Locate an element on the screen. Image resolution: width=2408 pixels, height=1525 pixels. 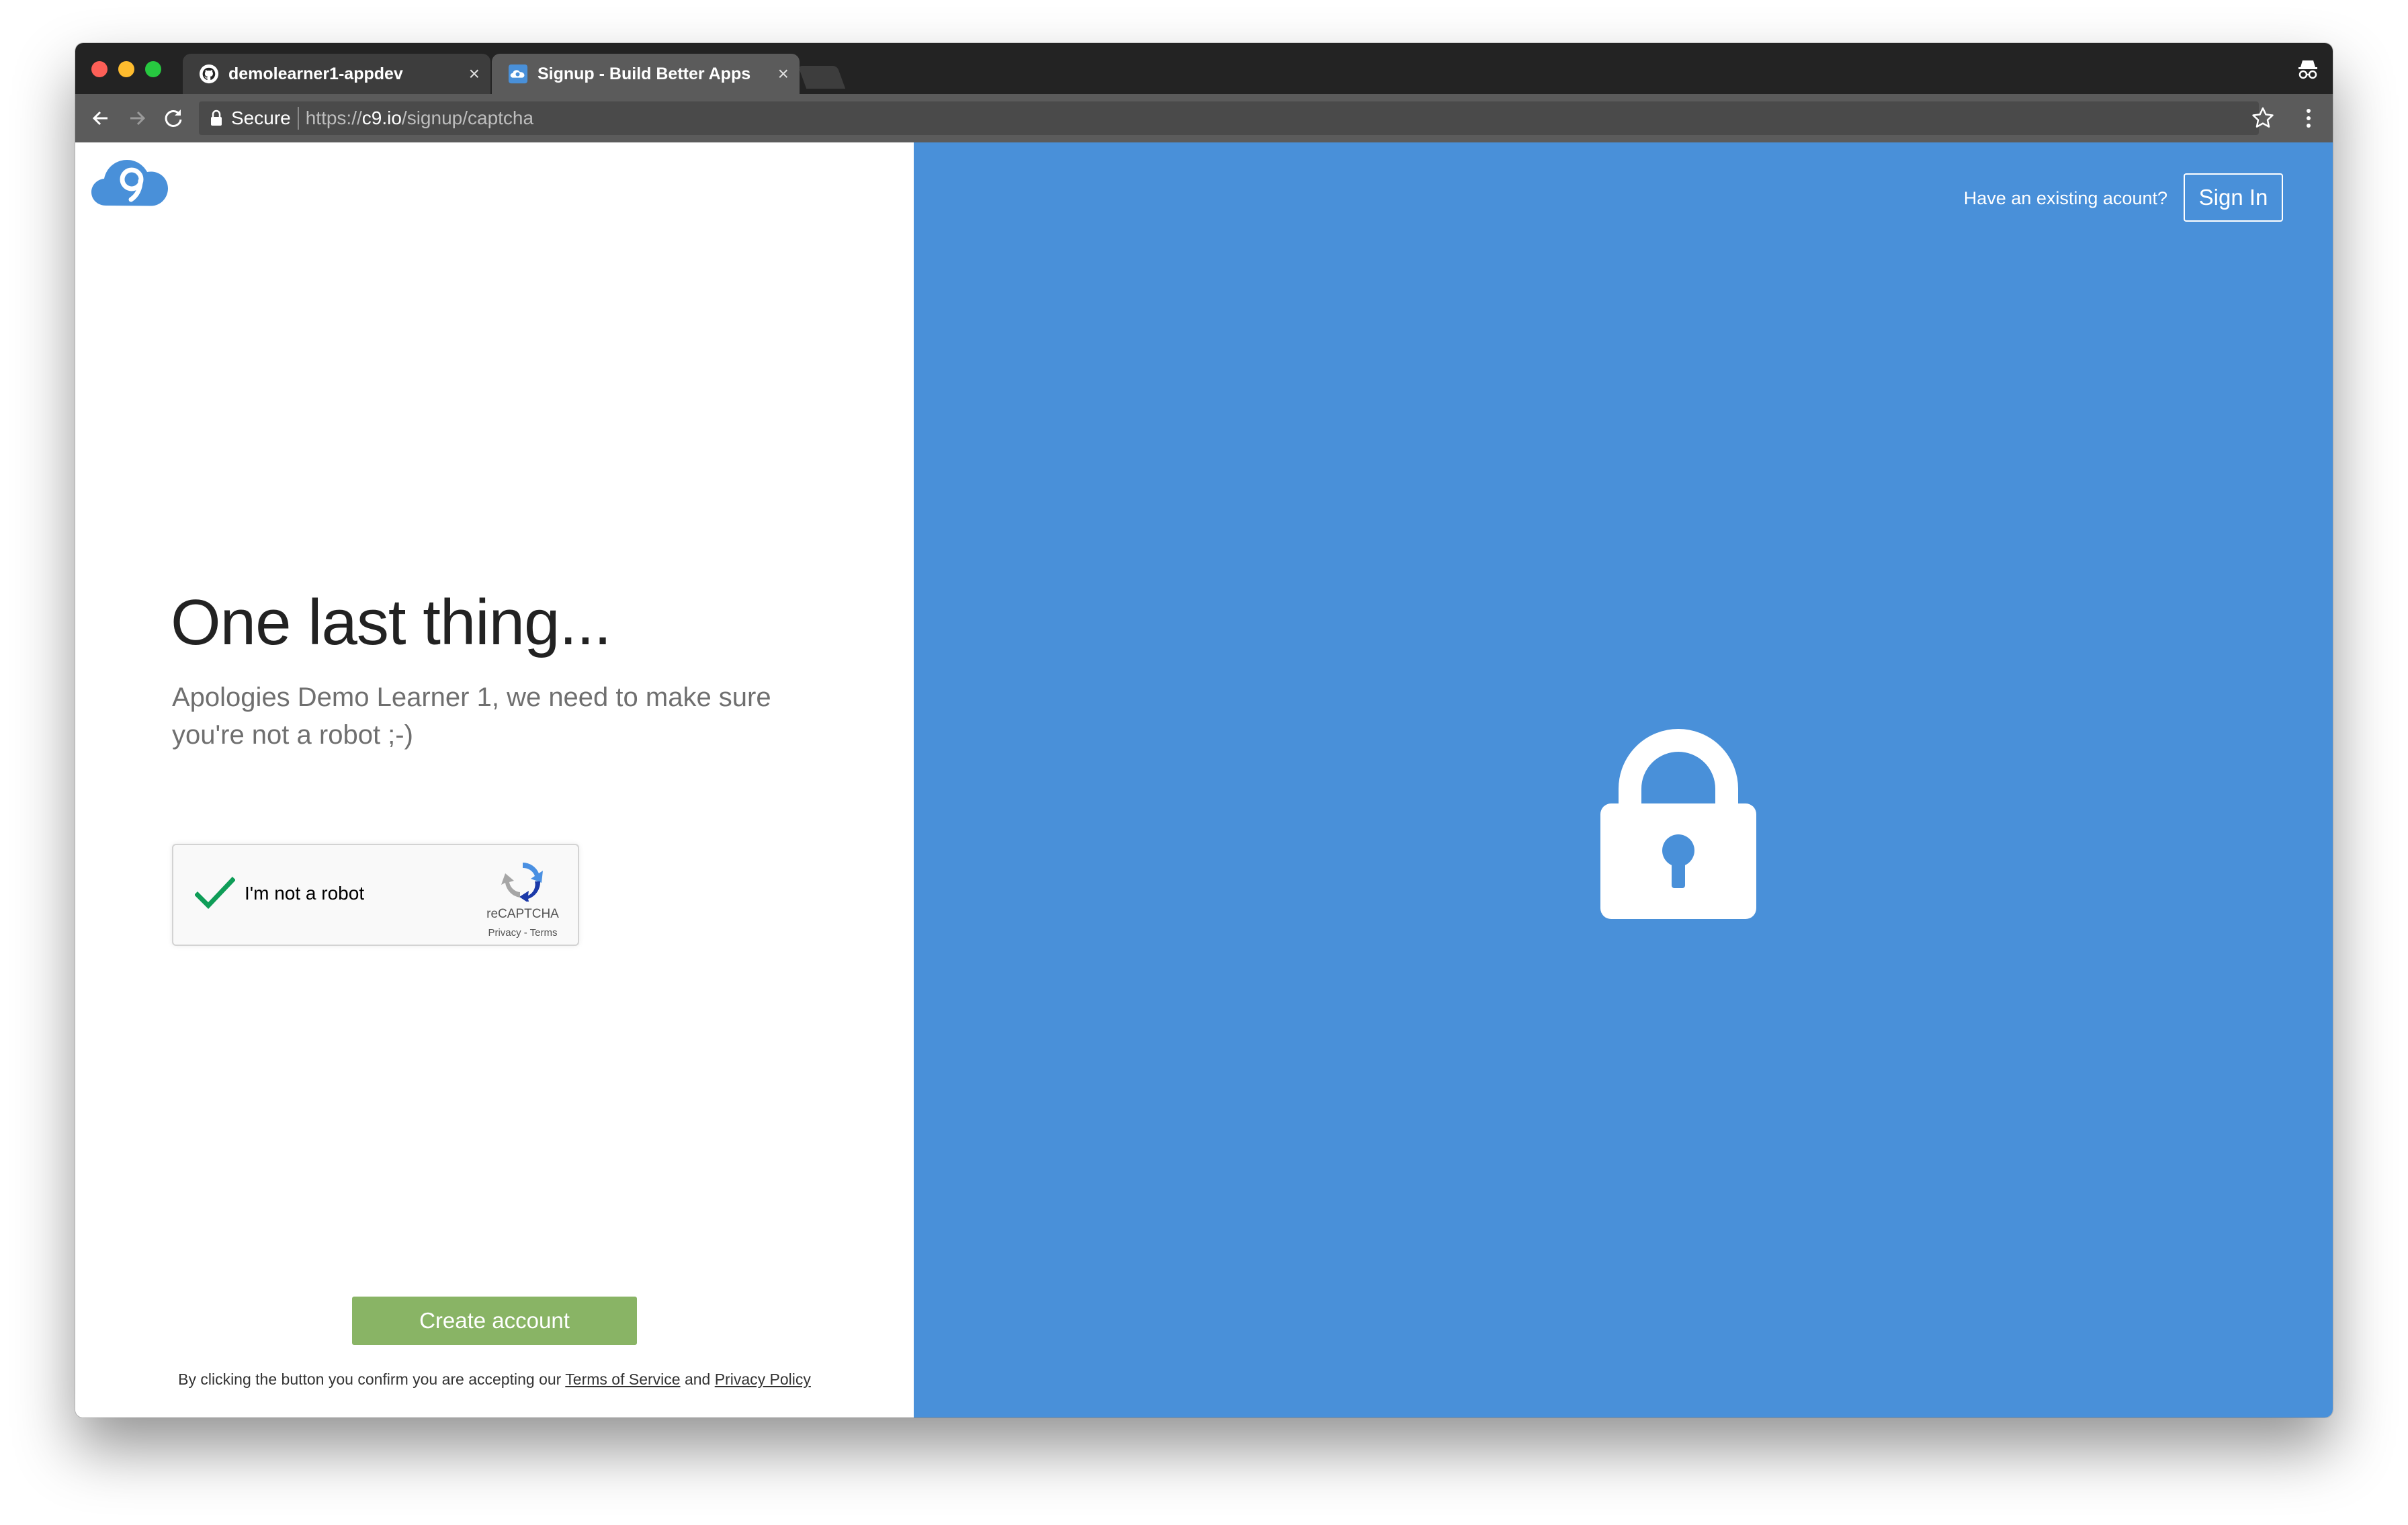
secure-lock-icon is located at coordinates (216, 118).